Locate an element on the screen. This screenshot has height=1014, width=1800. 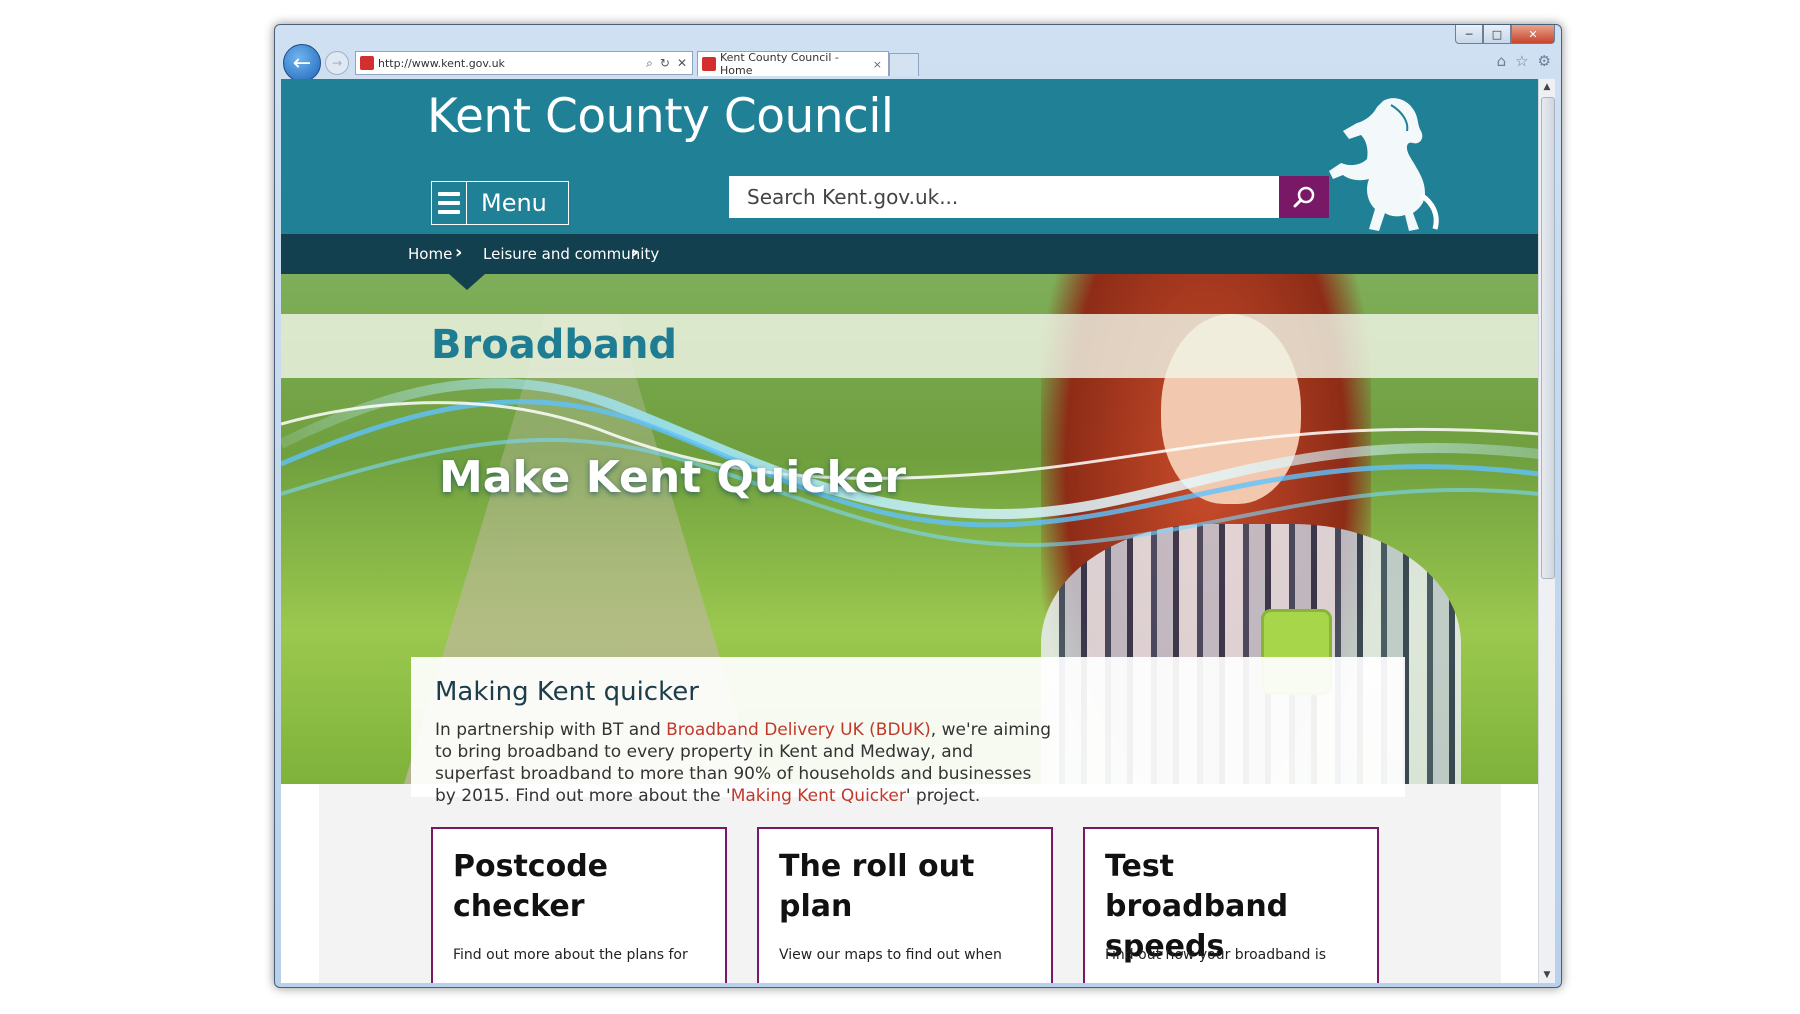
site-favicon is located at coordinates (367, 63).